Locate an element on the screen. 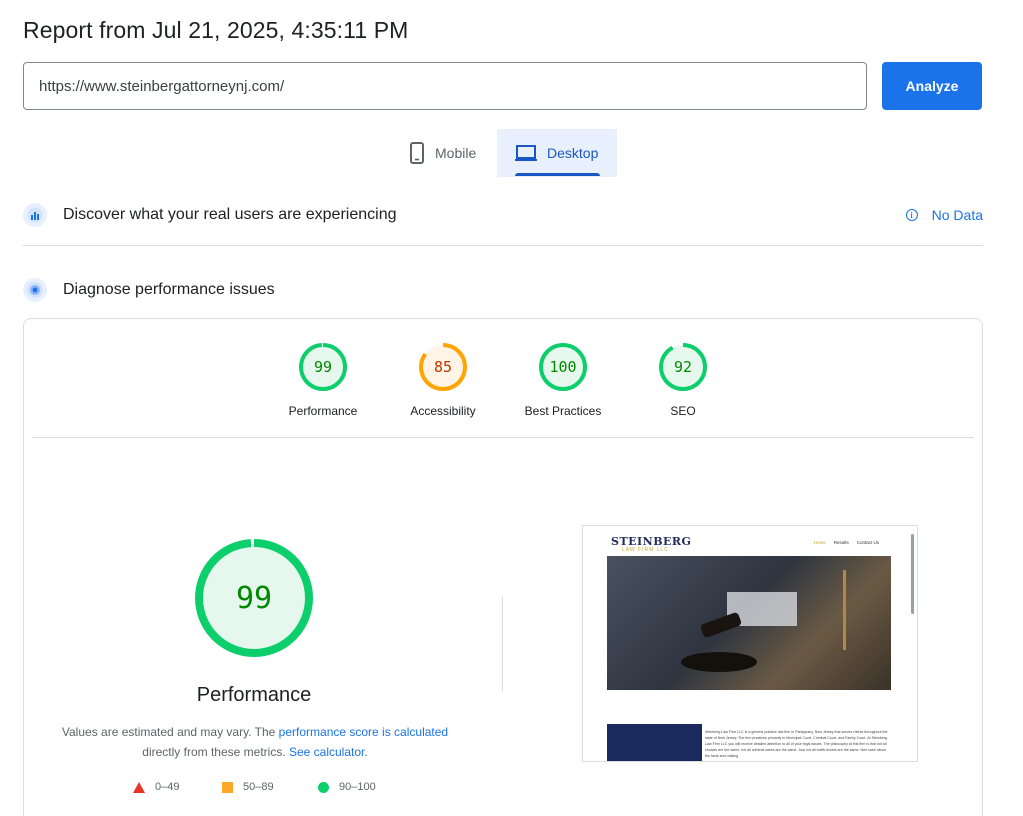 This screenshot has height=816, width=1023. users-chart-icon is located at coordinates (35, 215).